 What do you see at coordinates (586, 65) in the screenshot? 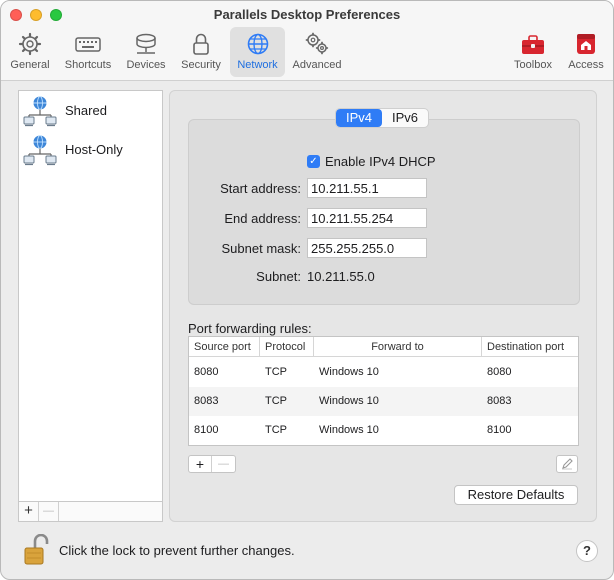
I see `tab-access-label: Access` at bounding box center [586, 65].